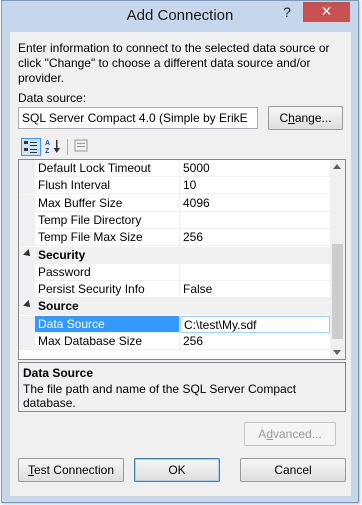  What do you see at coordinates (67, 147) in the screenshot?
I see `toolbar-separator` at bounding box center [67, 147].